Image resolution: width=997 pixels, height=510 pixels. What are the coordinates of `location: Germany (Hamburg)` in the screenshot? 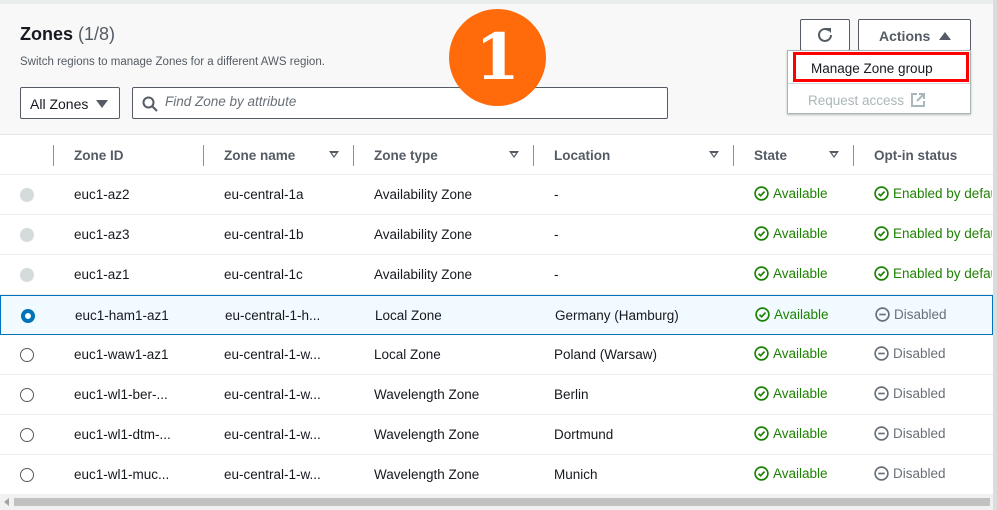 It's located at (617, 315).